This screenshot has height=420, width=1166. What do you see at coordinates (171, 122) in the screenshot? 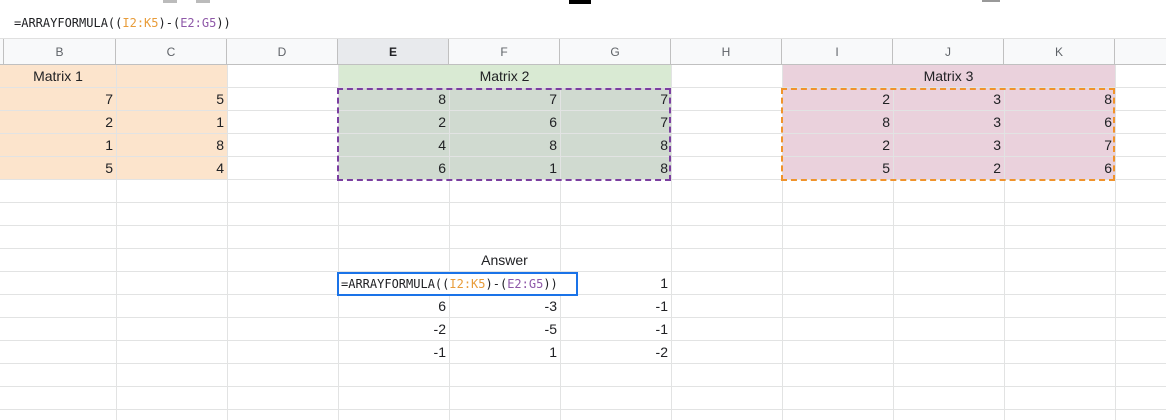
I see `matrix1-cell-c3: 1` at bounding box center [171, 122].